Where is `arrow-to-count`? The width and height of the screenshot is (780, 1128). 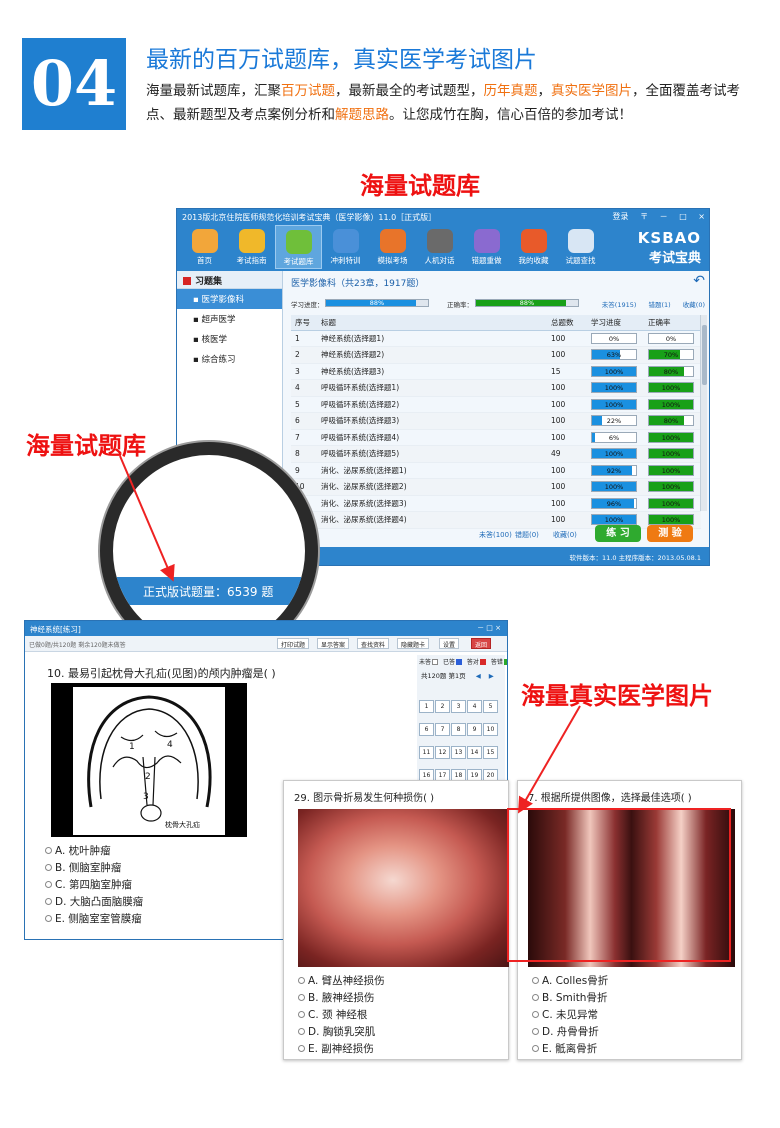 arrow-to-count is located at coordinates (147, 518).